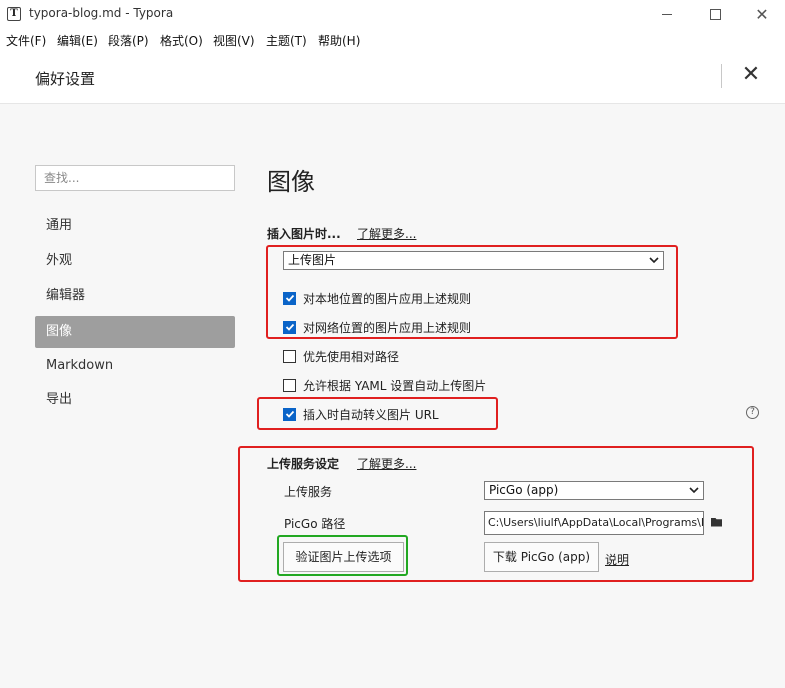 Image resolution: width=785 pixels, height=688 pixels. What do you see at coordinates (594, 490) in the screenshot?
I see `upload-service-select: PicGo (app)` at bounding box center [594, 490].